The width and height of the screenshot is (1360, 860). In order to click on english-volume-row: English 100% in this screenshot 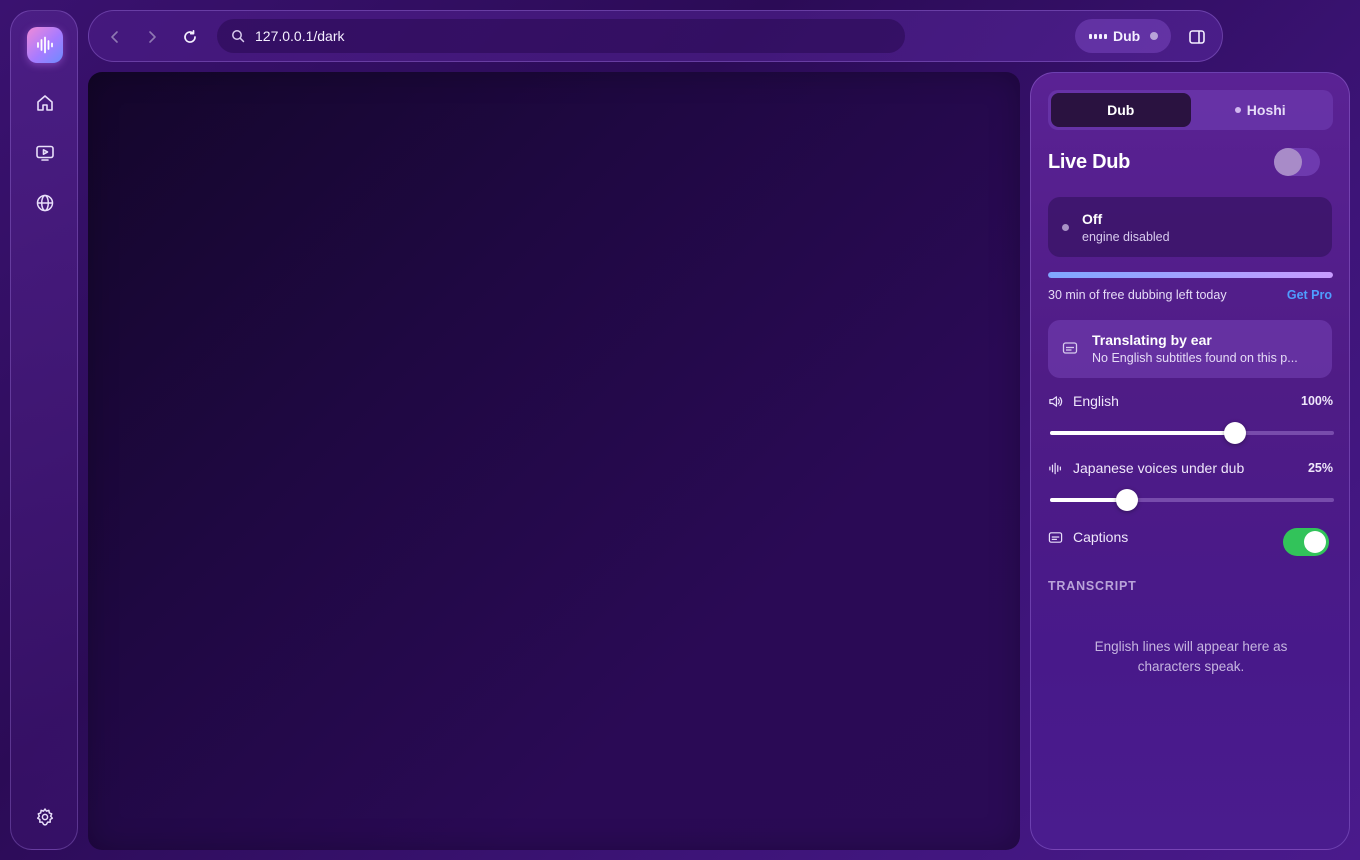, I will do `click(1191, 418)`.